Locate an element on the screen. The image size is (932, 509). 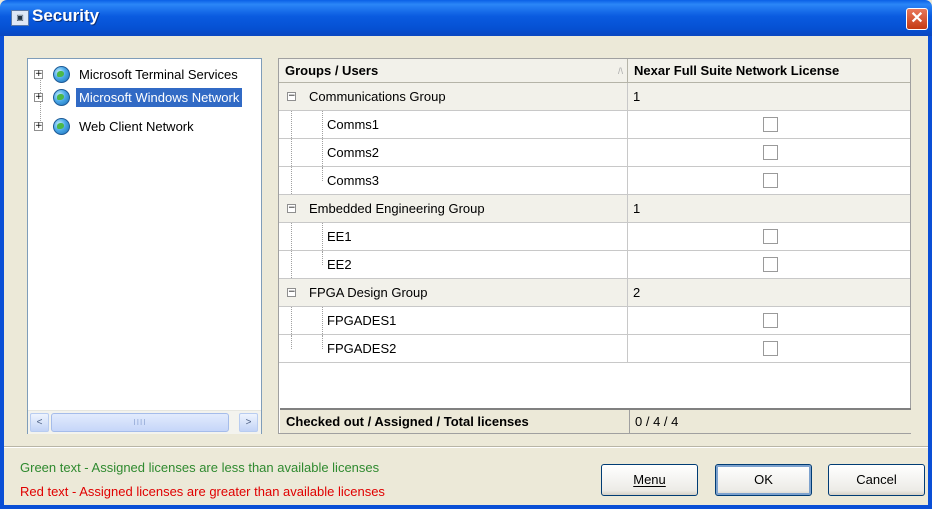
menu-button-label: Menu is located at coordinates (649, 479).